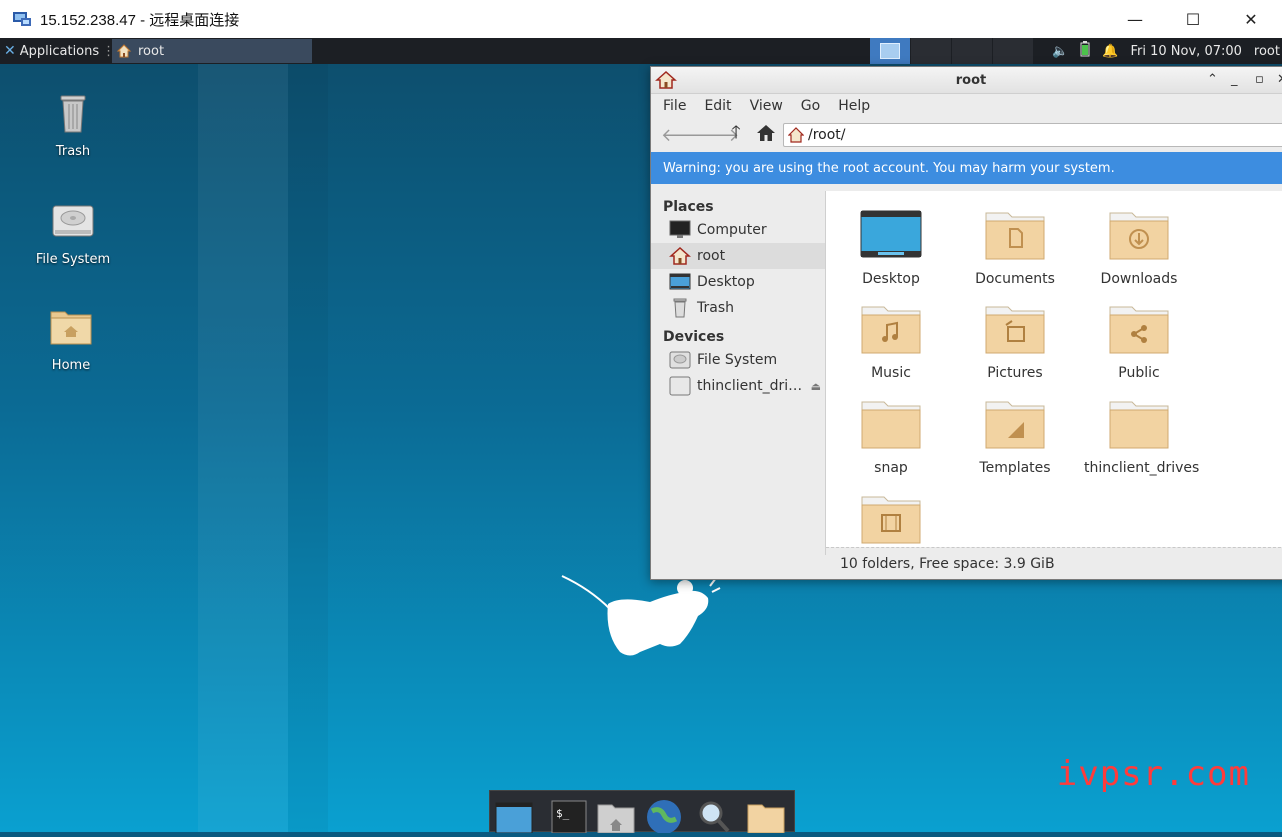 This screenshot has height=837, width=1282. I want to click on volume-muted-icon: 🔈, so click(1060, 51).